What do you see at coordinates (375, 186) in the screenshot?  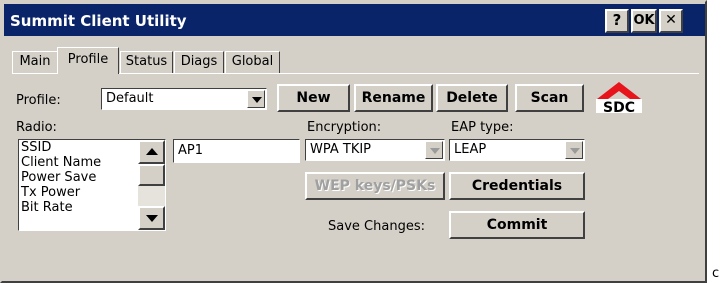 I see `wep-keys-psks-button: WEP keys/PSKs` at bounding box center [375, 186].